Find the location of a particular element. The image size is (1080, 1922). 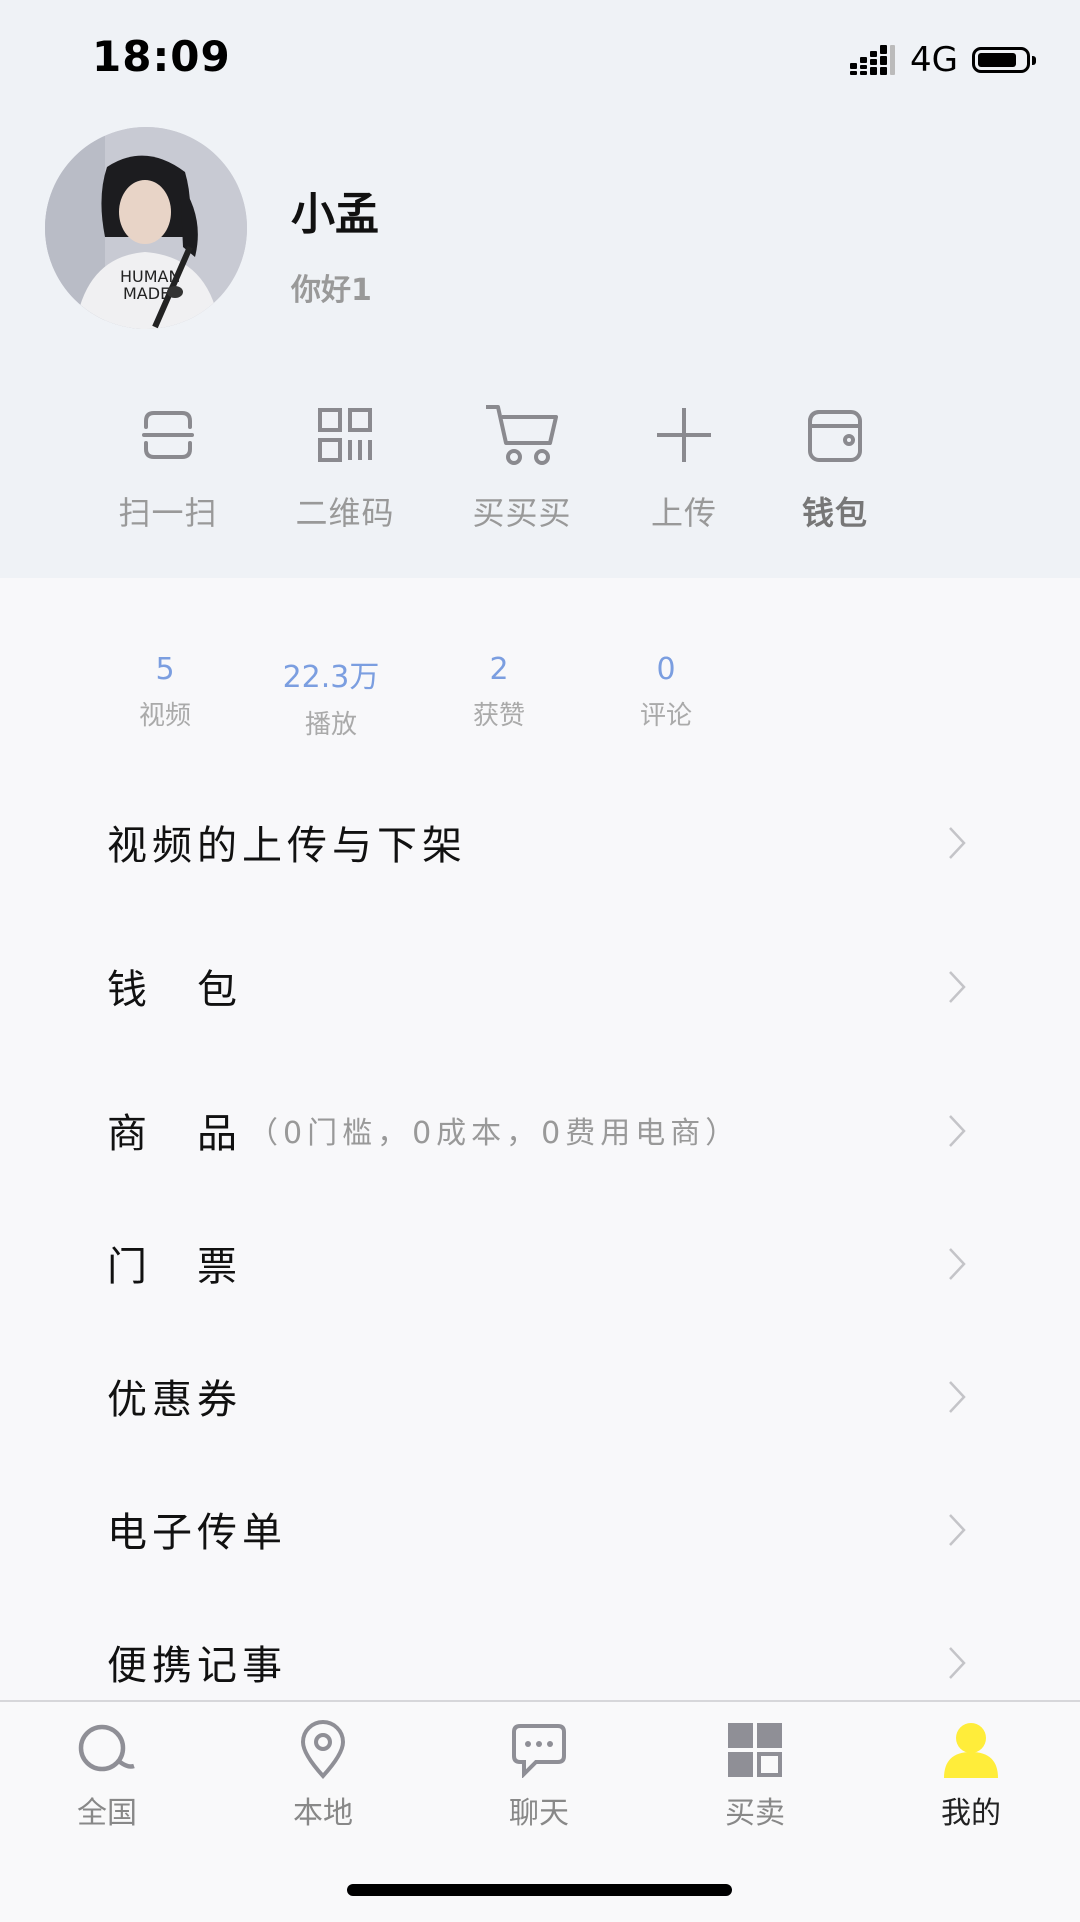

chat-bubble-icon is located at coordinates (539, 1750).